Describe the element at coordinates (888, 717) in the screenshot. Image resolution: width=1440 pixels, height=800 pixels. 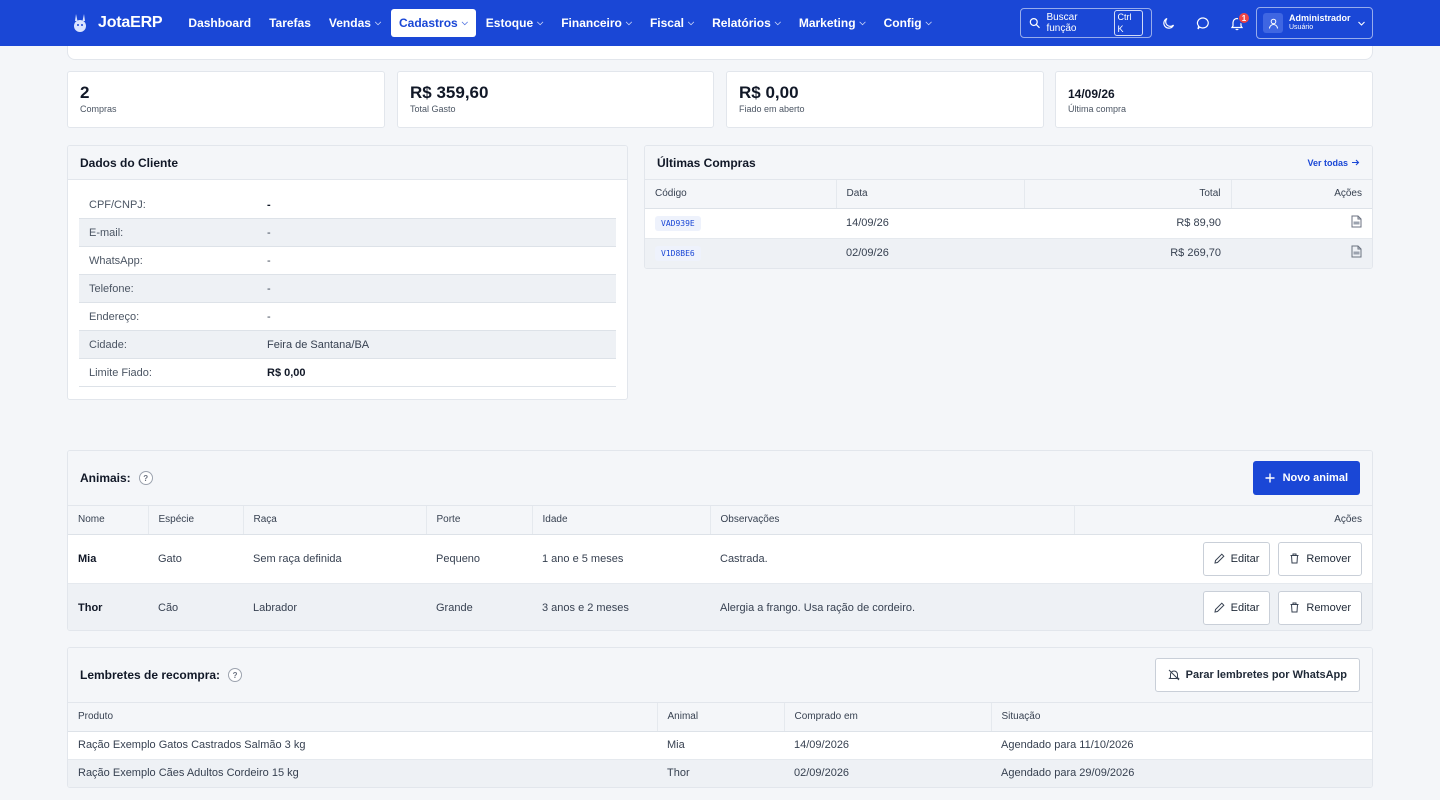
I see `col-header: Comprado em` at that location.